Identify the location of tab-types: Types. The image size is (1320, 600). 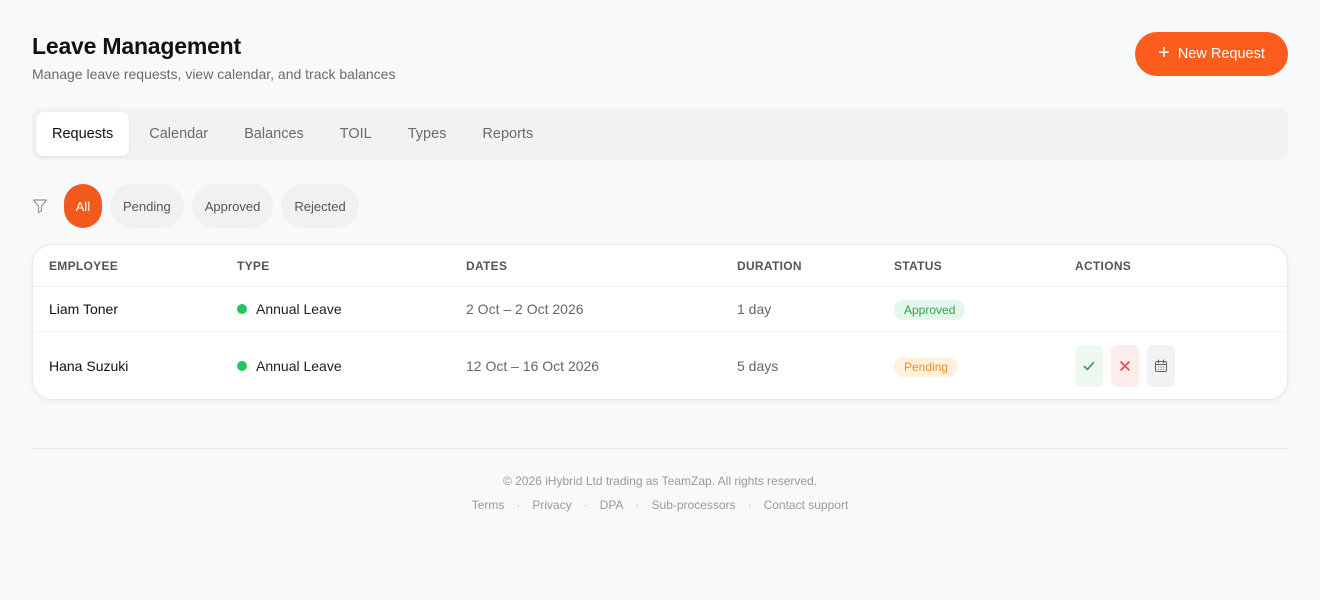
(427, 134).